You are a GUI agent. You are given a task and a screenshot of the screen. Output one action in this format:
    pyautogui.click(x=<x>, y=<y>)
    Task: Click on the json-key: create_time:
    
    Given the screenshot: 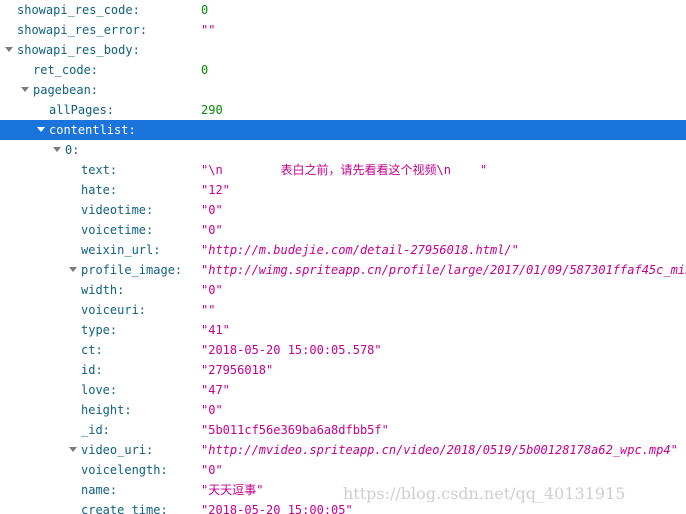 What is the action you would take?
    pyautogui.click(x=124, y=508)
    